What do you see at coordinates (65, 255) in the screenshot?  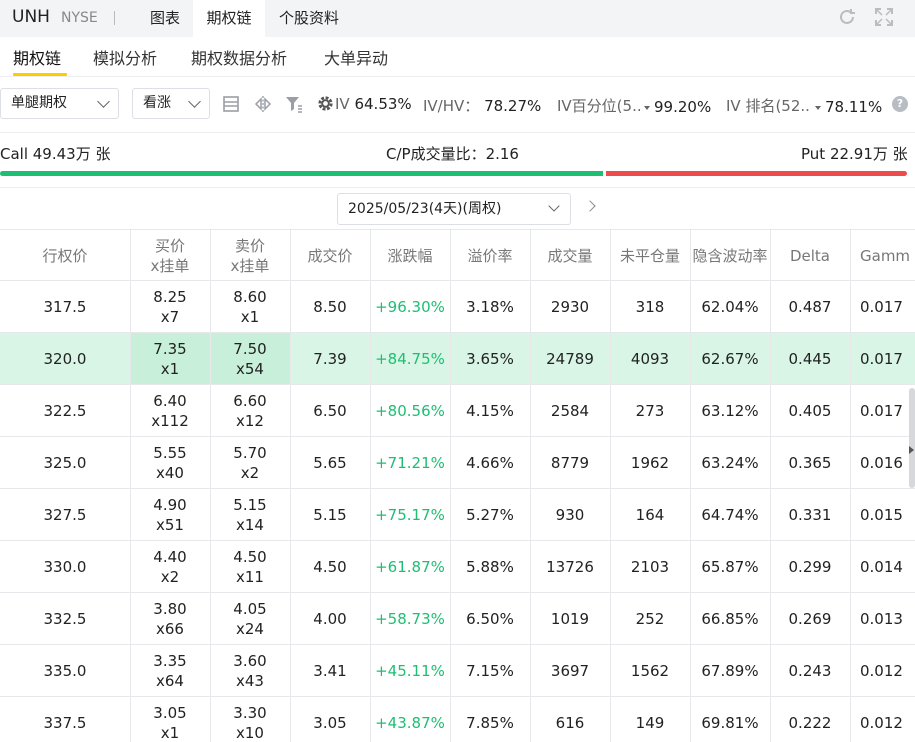 I see `header-strike: 行权价` at bounding box center [65, 255].